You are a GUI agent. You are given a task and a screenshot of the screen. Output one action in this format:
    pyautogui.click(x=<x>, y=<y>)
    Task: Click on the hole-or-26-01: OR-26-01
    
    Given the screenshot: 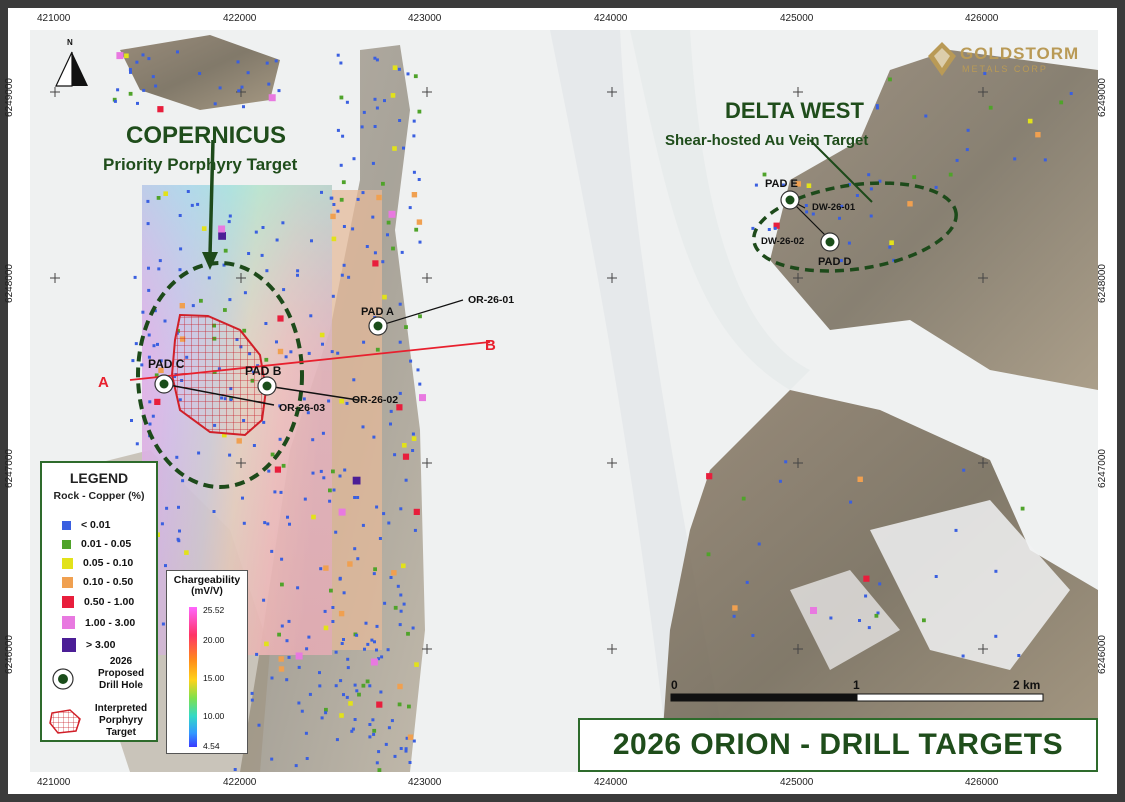 What is the action you would take?
    pyautogui.click(x=491, y=300)
    